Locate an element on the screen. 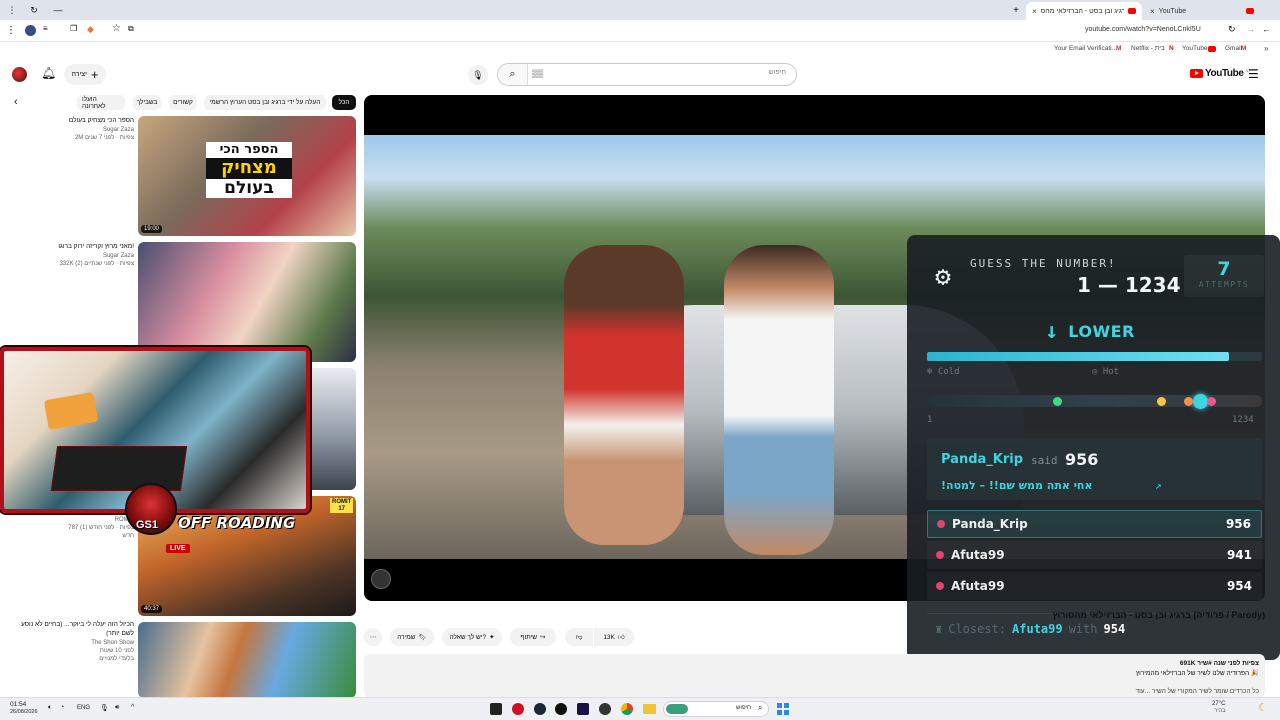 Image resolution: width=1280 pixels, height=720 pixels. dislike-button: 👎︎ is located at coordinates (579, 637).